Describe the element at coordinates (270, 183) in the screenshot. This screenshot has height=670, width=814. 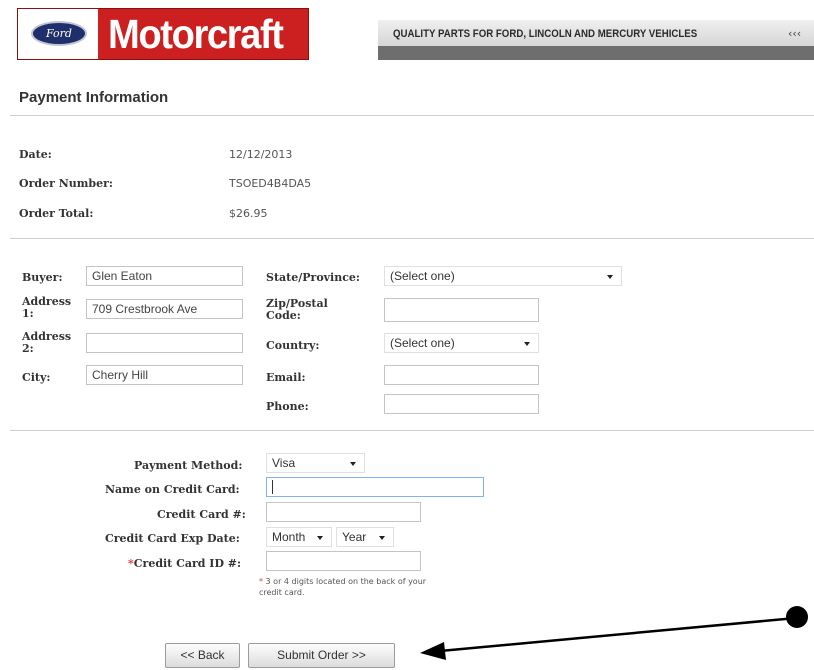
I see `order-number-value: TSOED4B4DA5` at that location.